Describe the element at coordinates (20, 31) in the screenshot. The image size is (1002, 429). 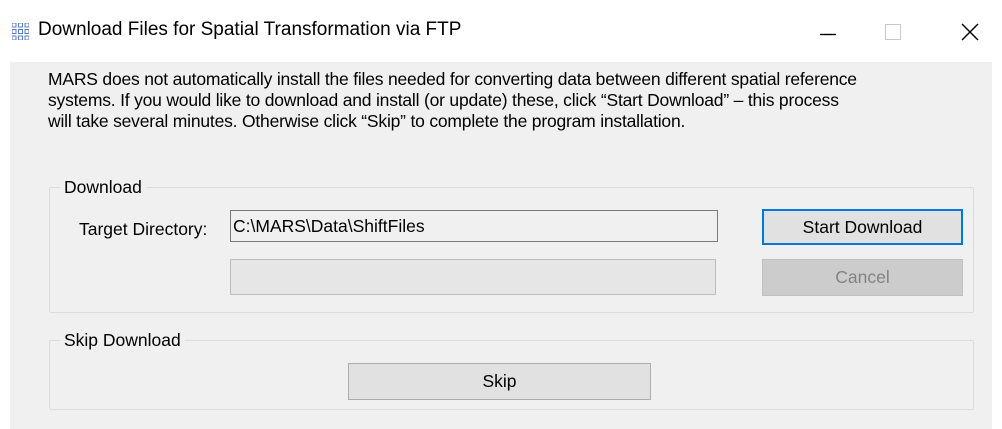
I see `grid-app-icon` at that location.